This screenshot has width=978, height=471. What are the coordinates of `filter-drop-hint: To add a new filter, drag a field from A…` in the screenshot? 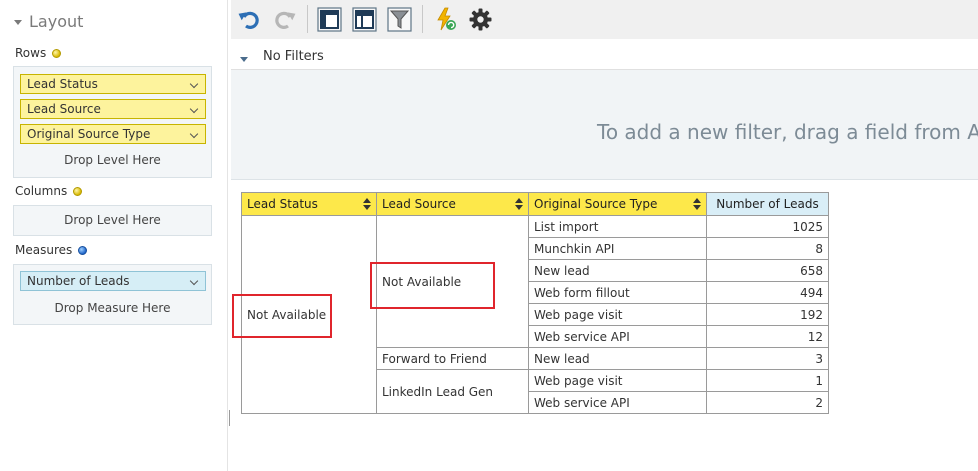 It's located at (787, 132).